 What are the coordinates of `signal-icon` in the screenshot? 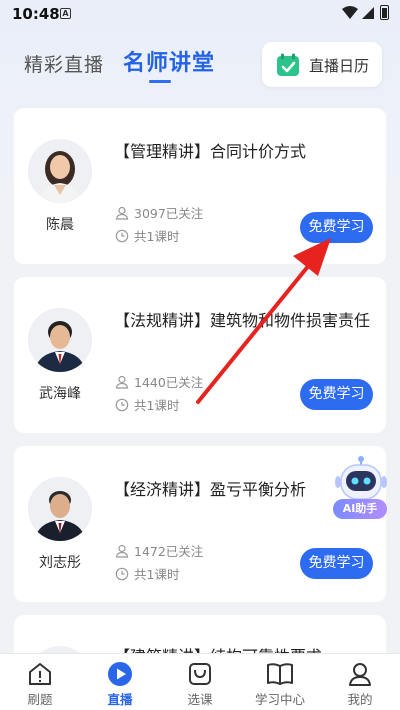 It's located at (368, 13).